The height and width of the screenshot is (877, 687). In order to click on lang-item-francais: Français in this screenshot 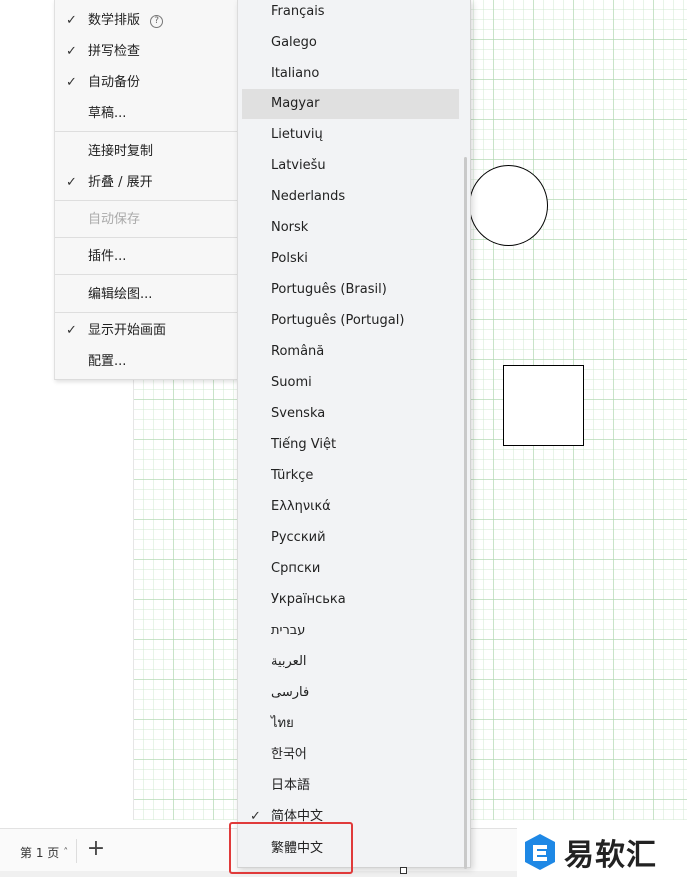, I will do `click(350, 13)`.